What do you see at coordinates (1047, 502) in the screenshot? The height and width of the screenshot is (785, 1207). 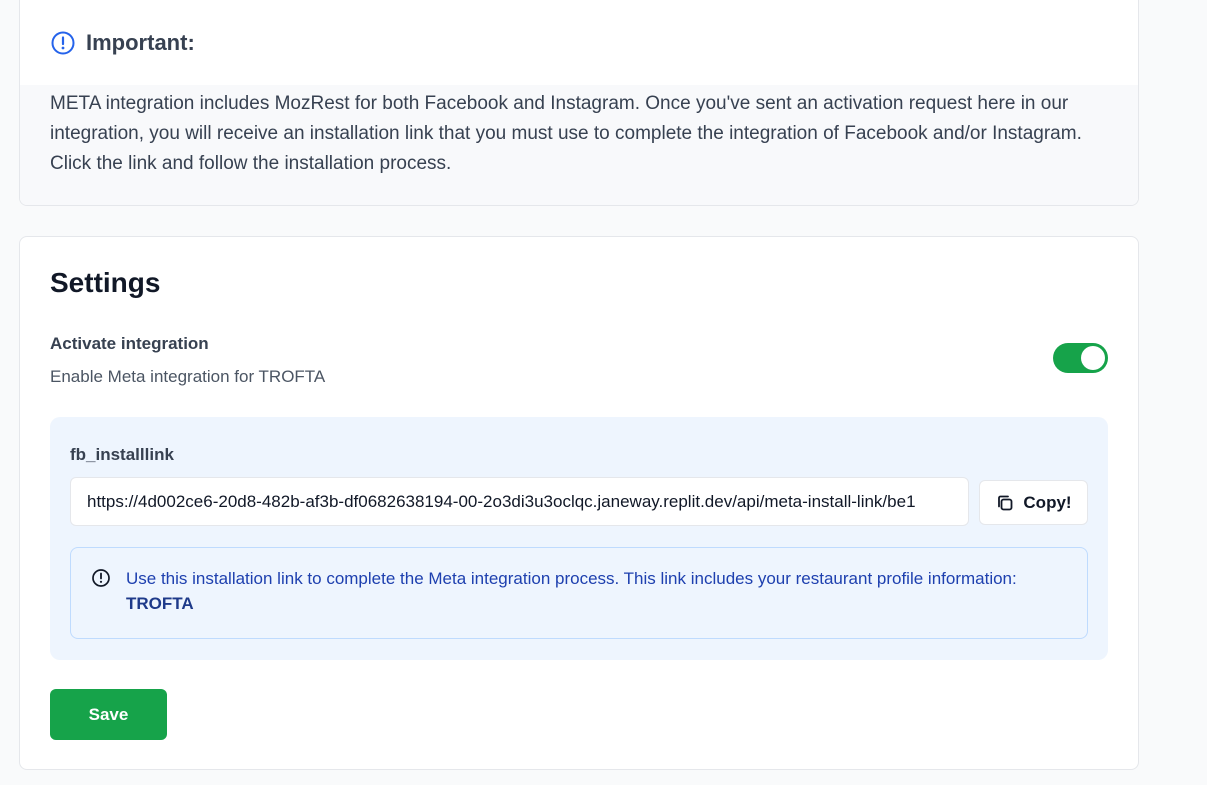 I see `copy-button-label: Copy!` at bounding box center [1047, 502].